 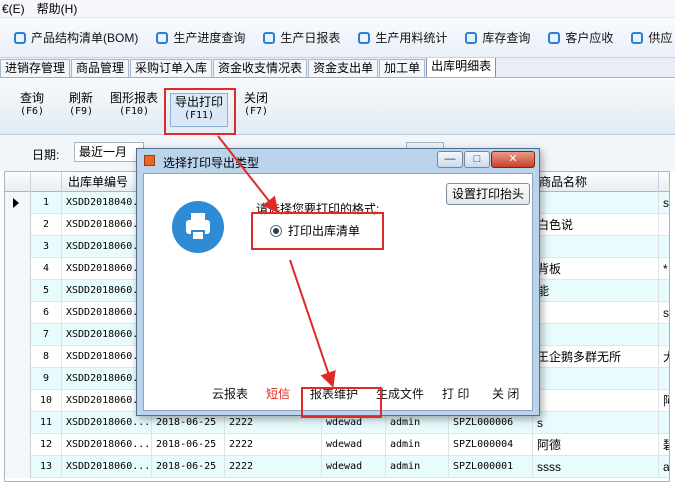 I want to click on close-link: 关 闭, so click(x=505, y=394).